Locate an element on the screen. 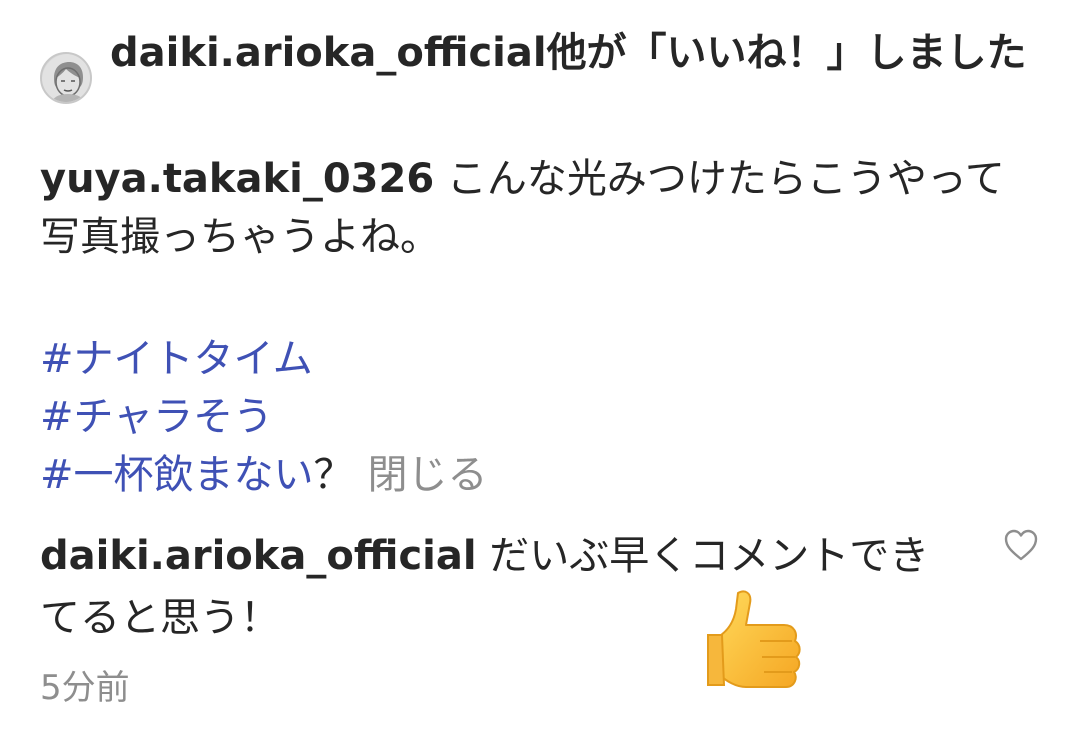 The height and width of the screenshot is (749, 1075). comment-timestamp: 5分前 is located at coordinates (85, 688).